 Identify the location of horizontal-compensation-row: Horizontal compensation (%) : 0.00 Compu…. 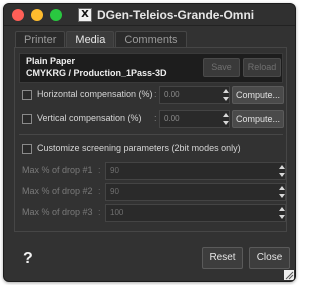
(153, 95).